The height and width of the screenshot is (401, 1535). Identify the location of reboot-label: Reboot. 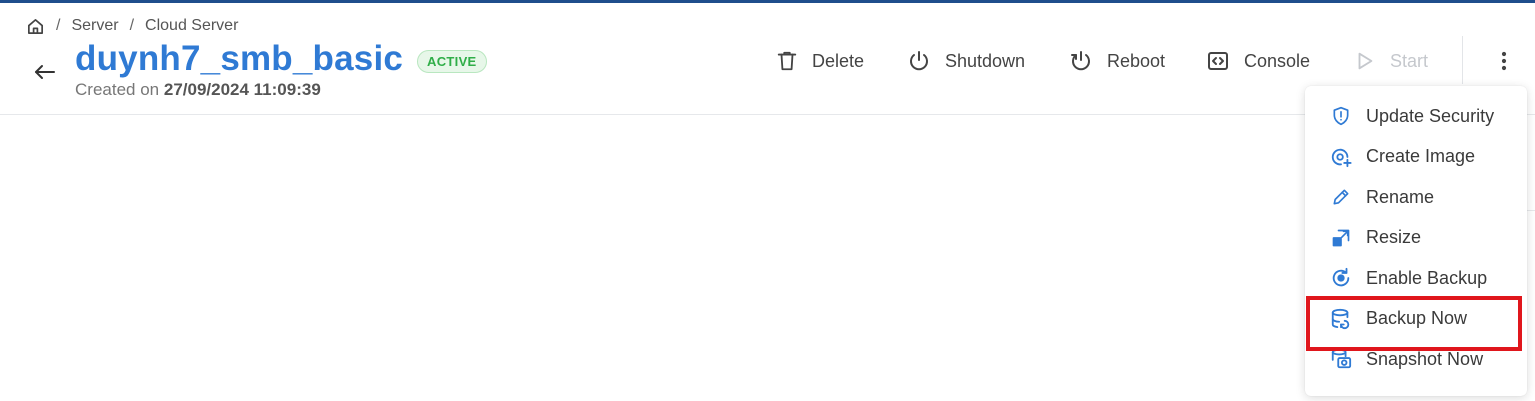
(1136, 60).